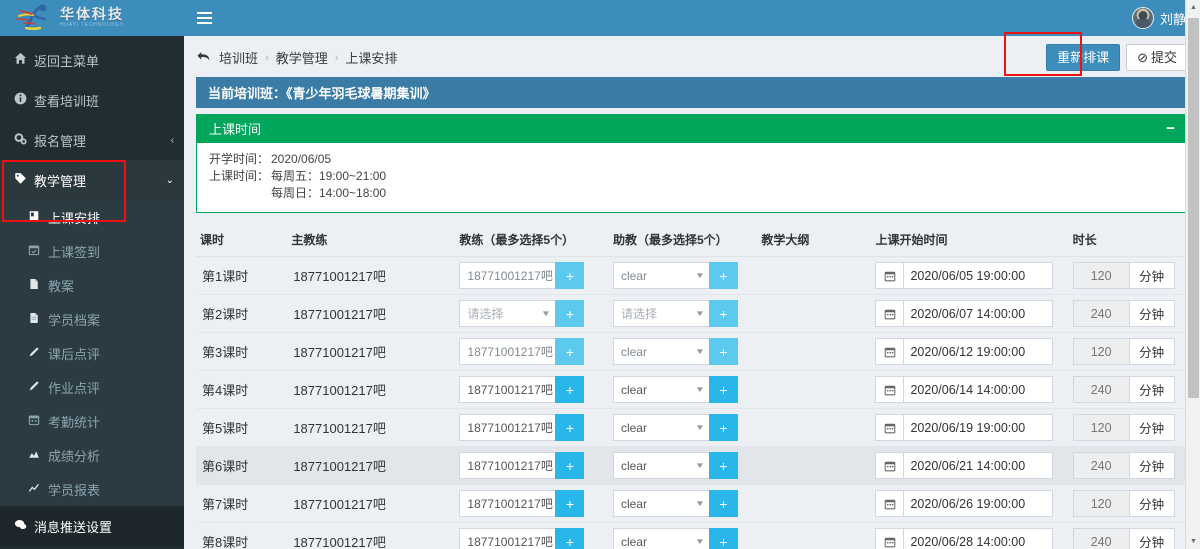  Describe the element at coordinates (660, 313) in the screenshot. I see `assistant-select: 请选择 ▼` at that location.